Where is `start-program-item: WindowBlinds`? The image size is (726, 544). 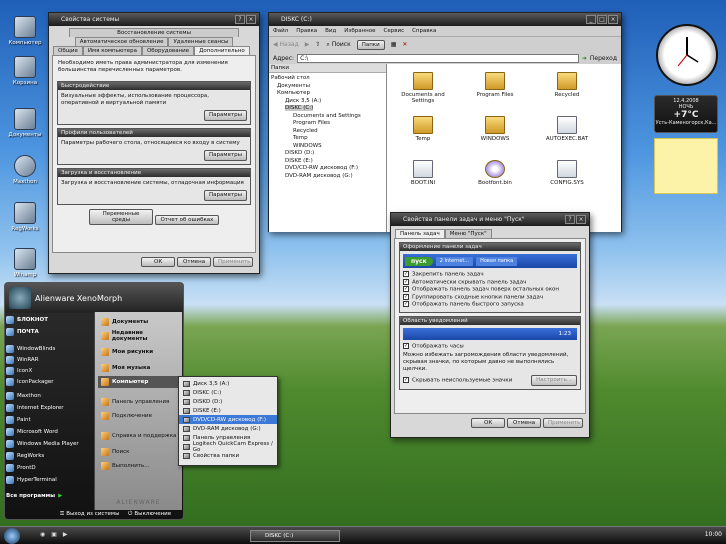 start-program-item: WindowBlinds is located at coordinates (30, 349).